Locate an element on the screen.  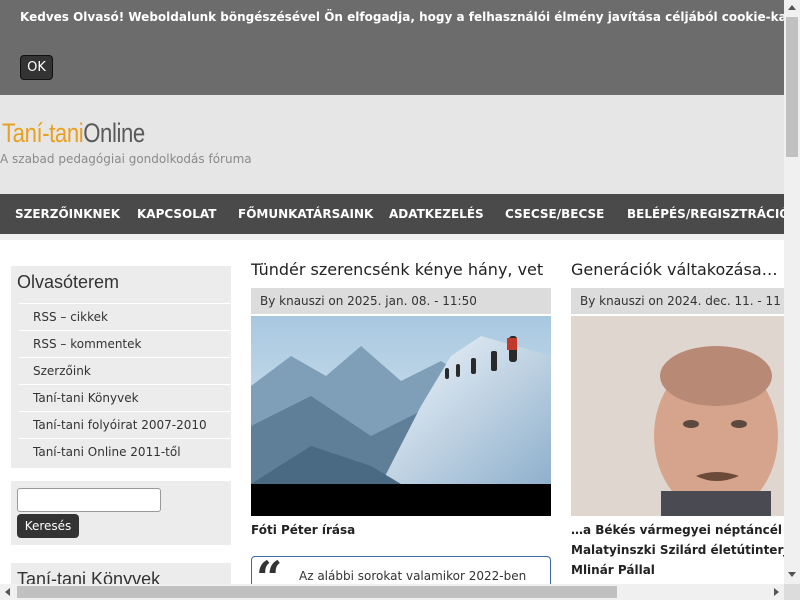
nav-item-fomunkatarsaink: FŐMUNKATÁRSAINK is located at coordinates (305, 214).